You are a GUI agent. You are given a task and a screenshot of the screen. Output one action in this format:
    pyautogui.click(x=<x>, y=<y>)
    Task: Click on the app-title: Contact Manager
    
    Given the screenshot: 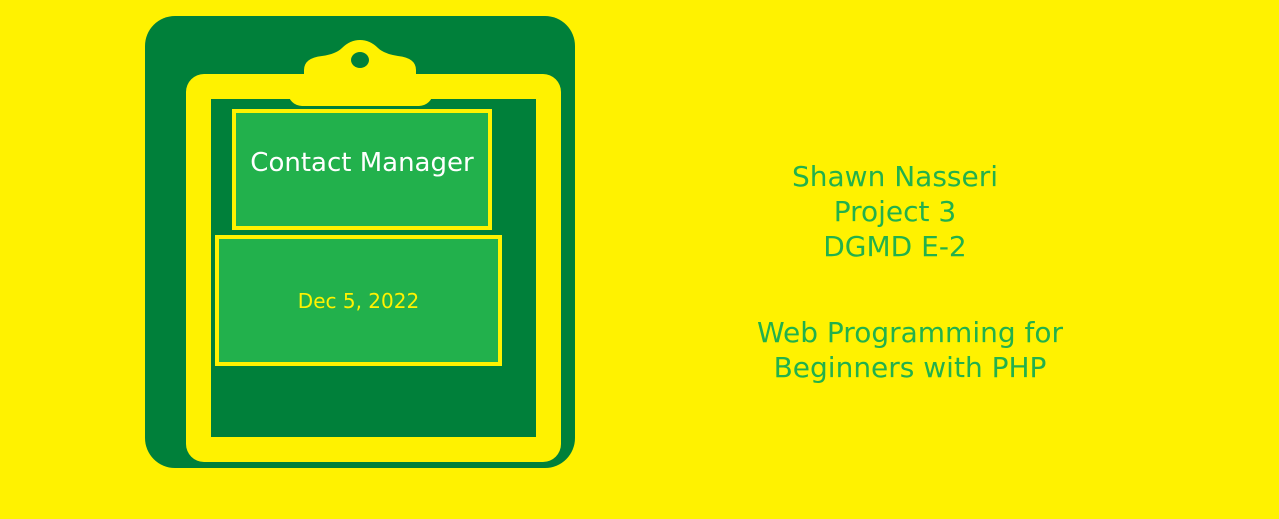 What is the action you would take?
    pyautogui.click(x=362, y=162)
    